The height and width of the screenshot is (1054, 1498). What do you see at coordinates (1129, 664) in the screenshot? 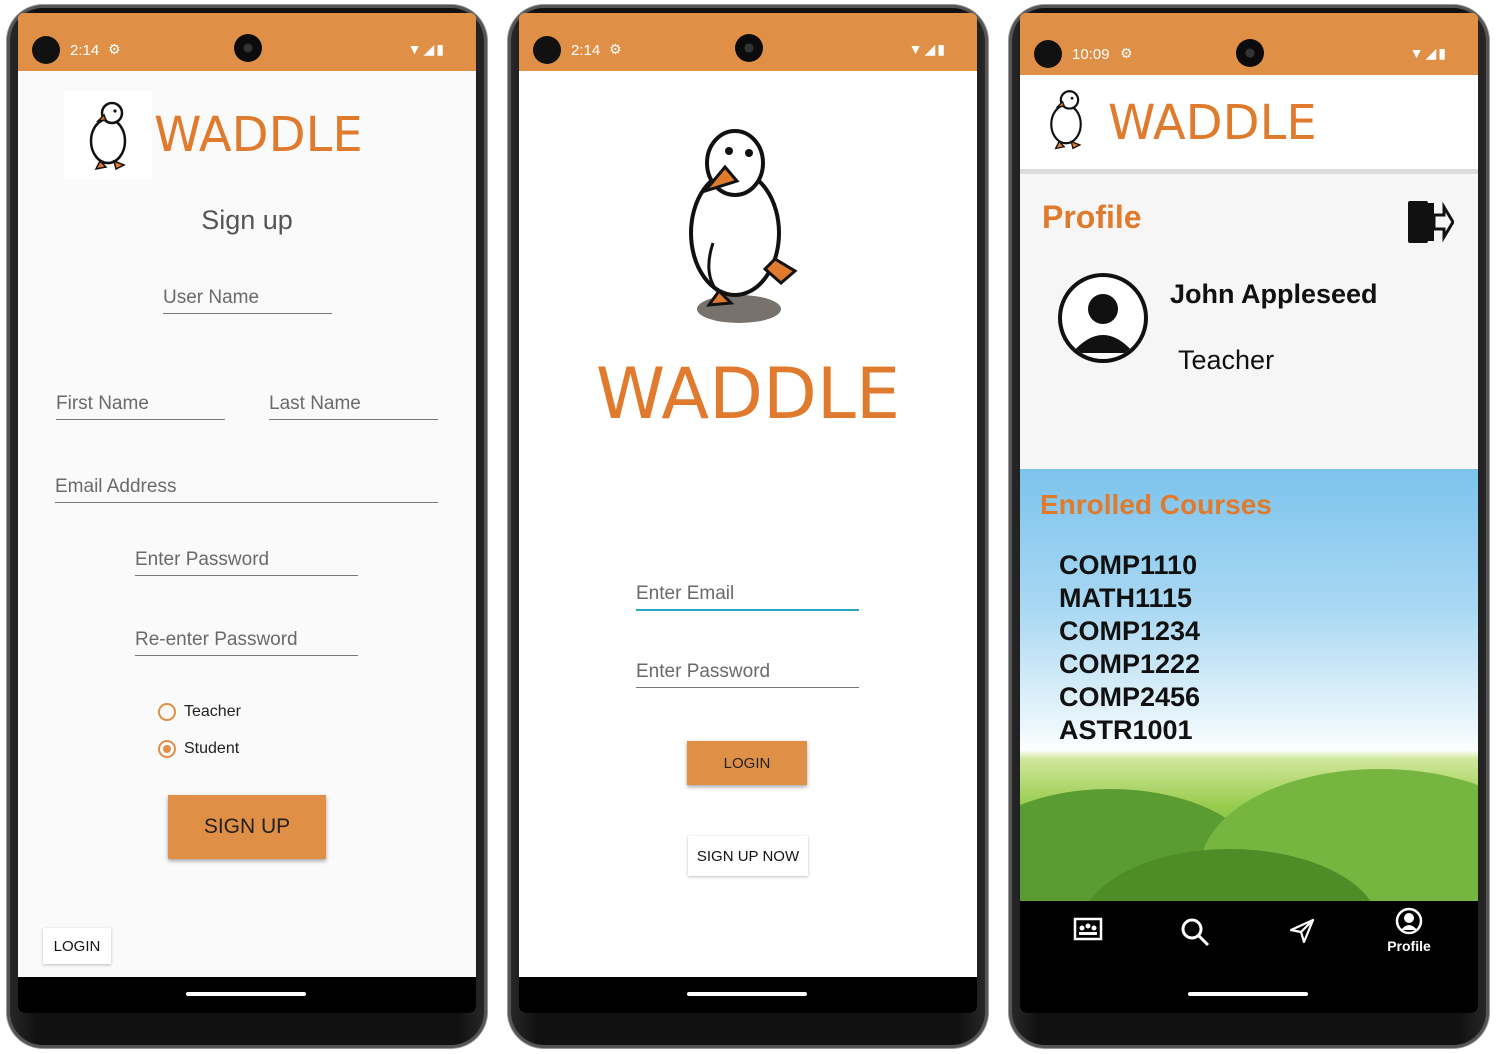
I see `course-item: COMP1222` at bounding box center [1129, 664].